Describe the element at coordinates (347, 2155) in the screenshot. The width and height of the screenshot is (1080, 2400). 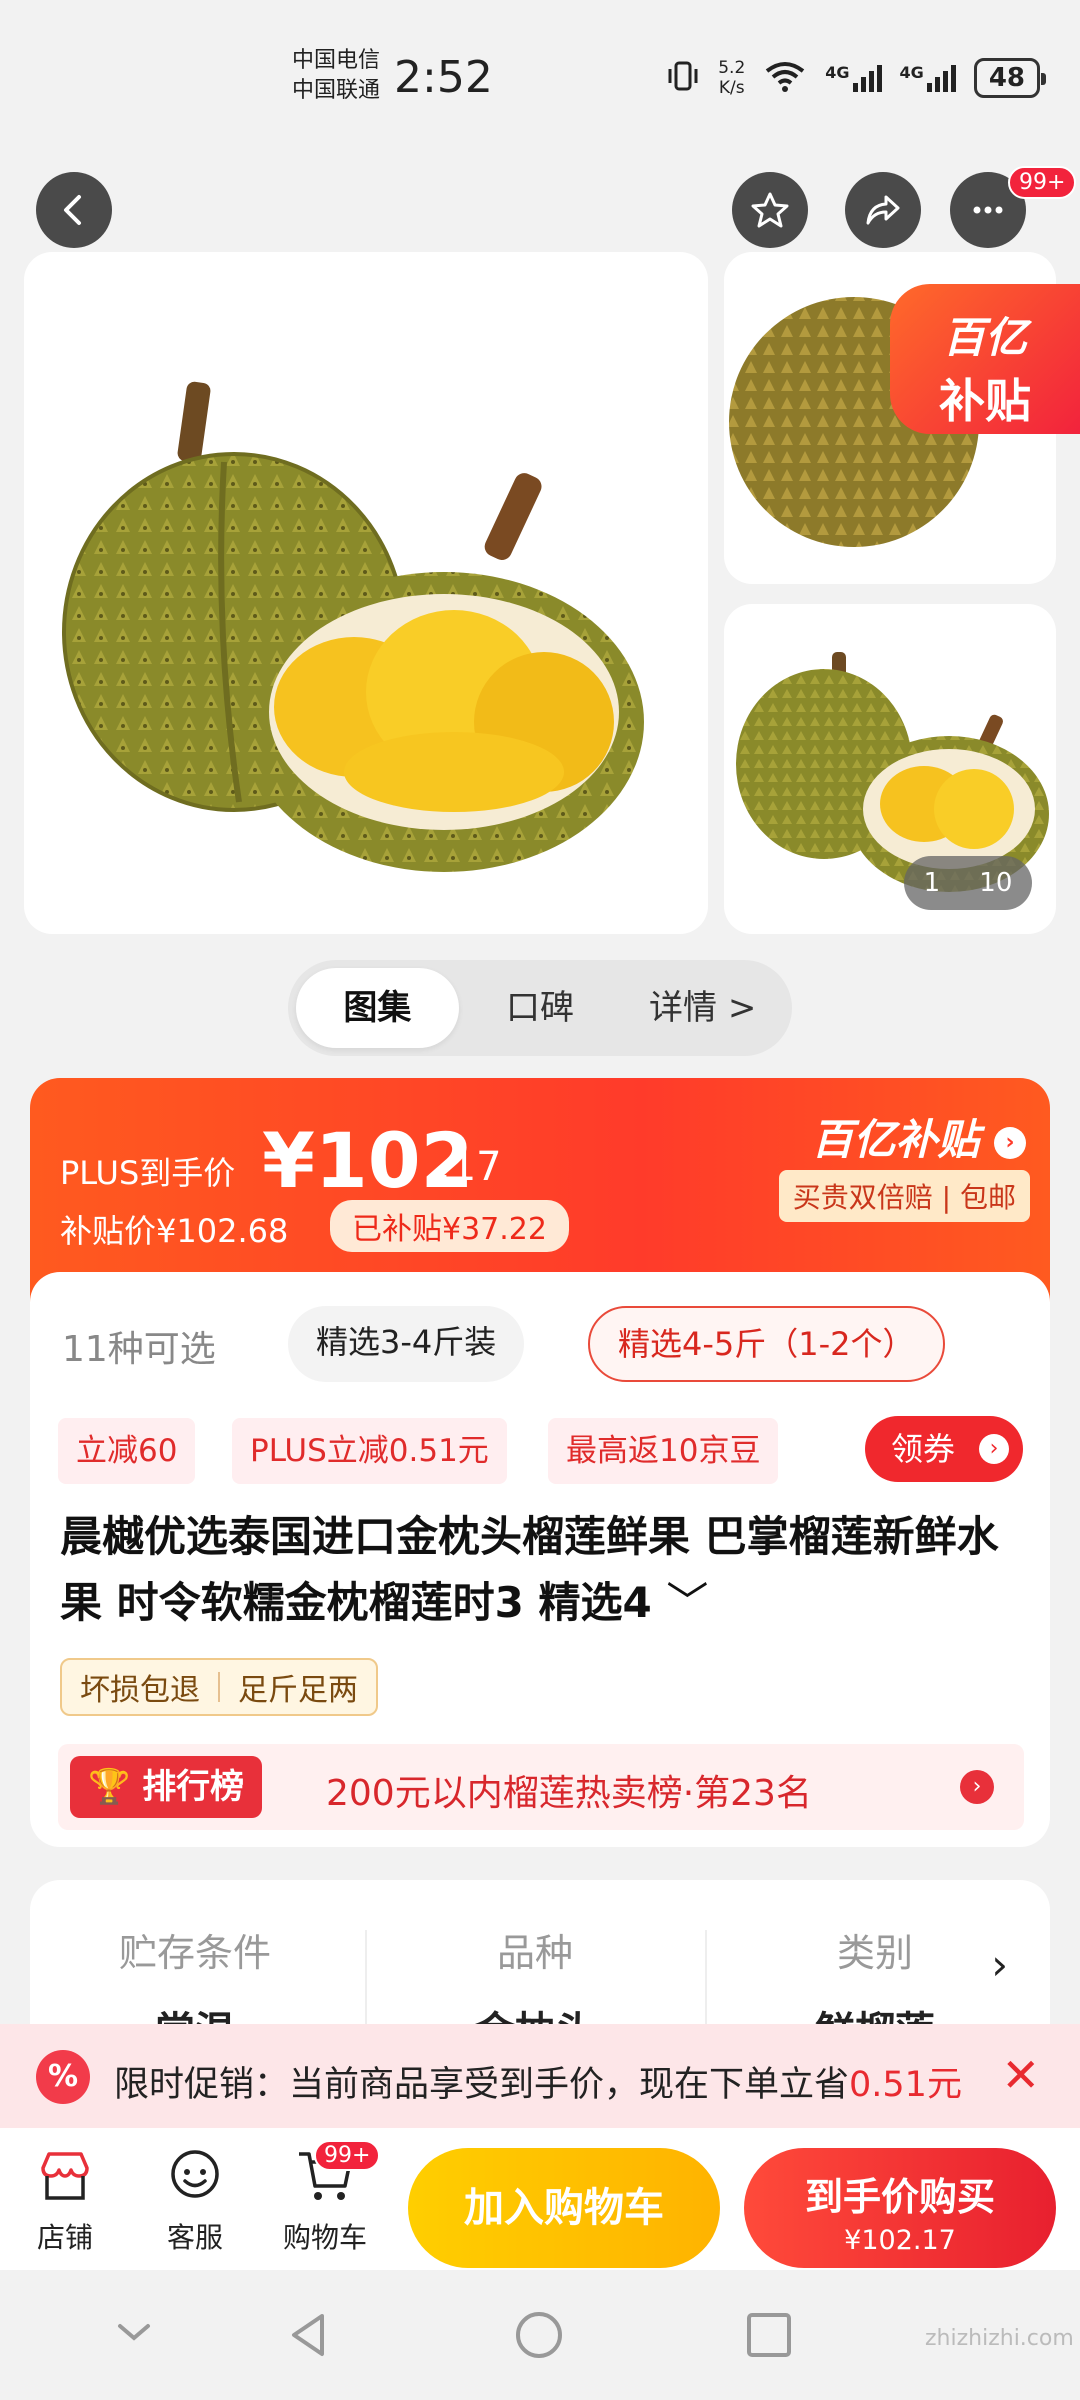
I see `cart-count-badge: 99+` at that location.